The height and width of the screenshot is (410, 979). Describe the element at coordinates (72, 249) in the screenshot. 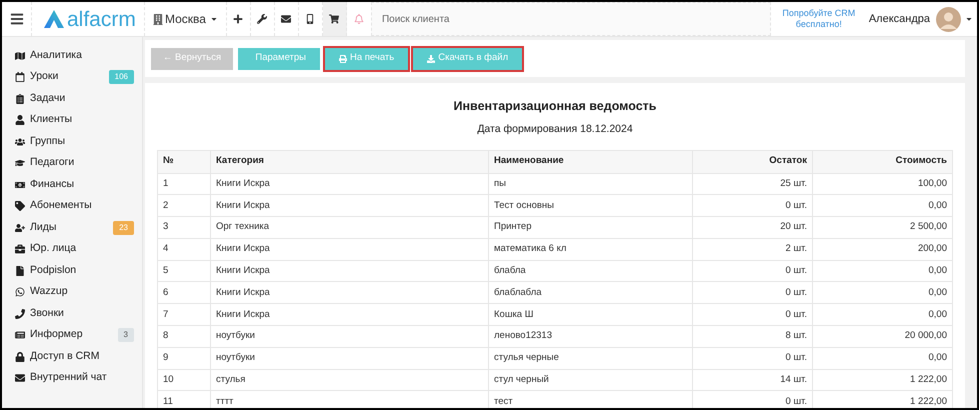

I see `sidebar-item: Юр. лица` at that location.